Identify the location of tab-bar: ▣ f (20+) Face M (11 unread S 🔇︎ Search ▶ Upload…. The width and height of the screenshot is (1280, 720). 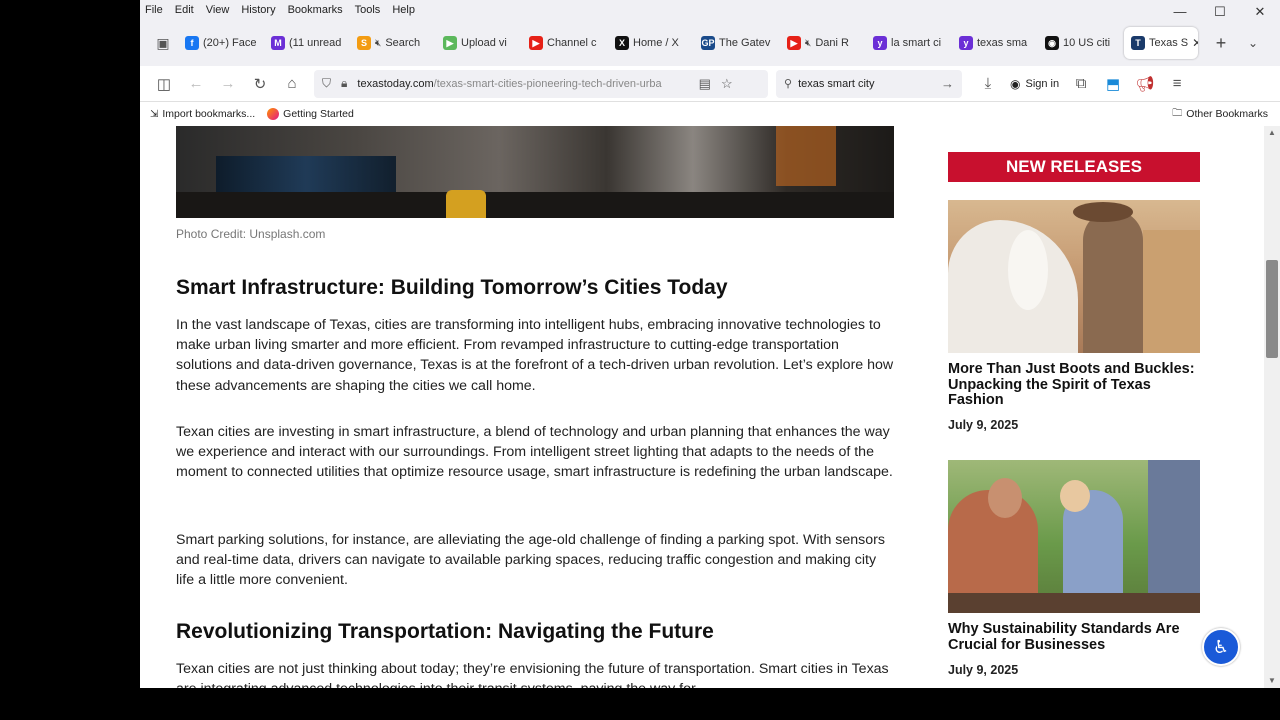
(710, 43).